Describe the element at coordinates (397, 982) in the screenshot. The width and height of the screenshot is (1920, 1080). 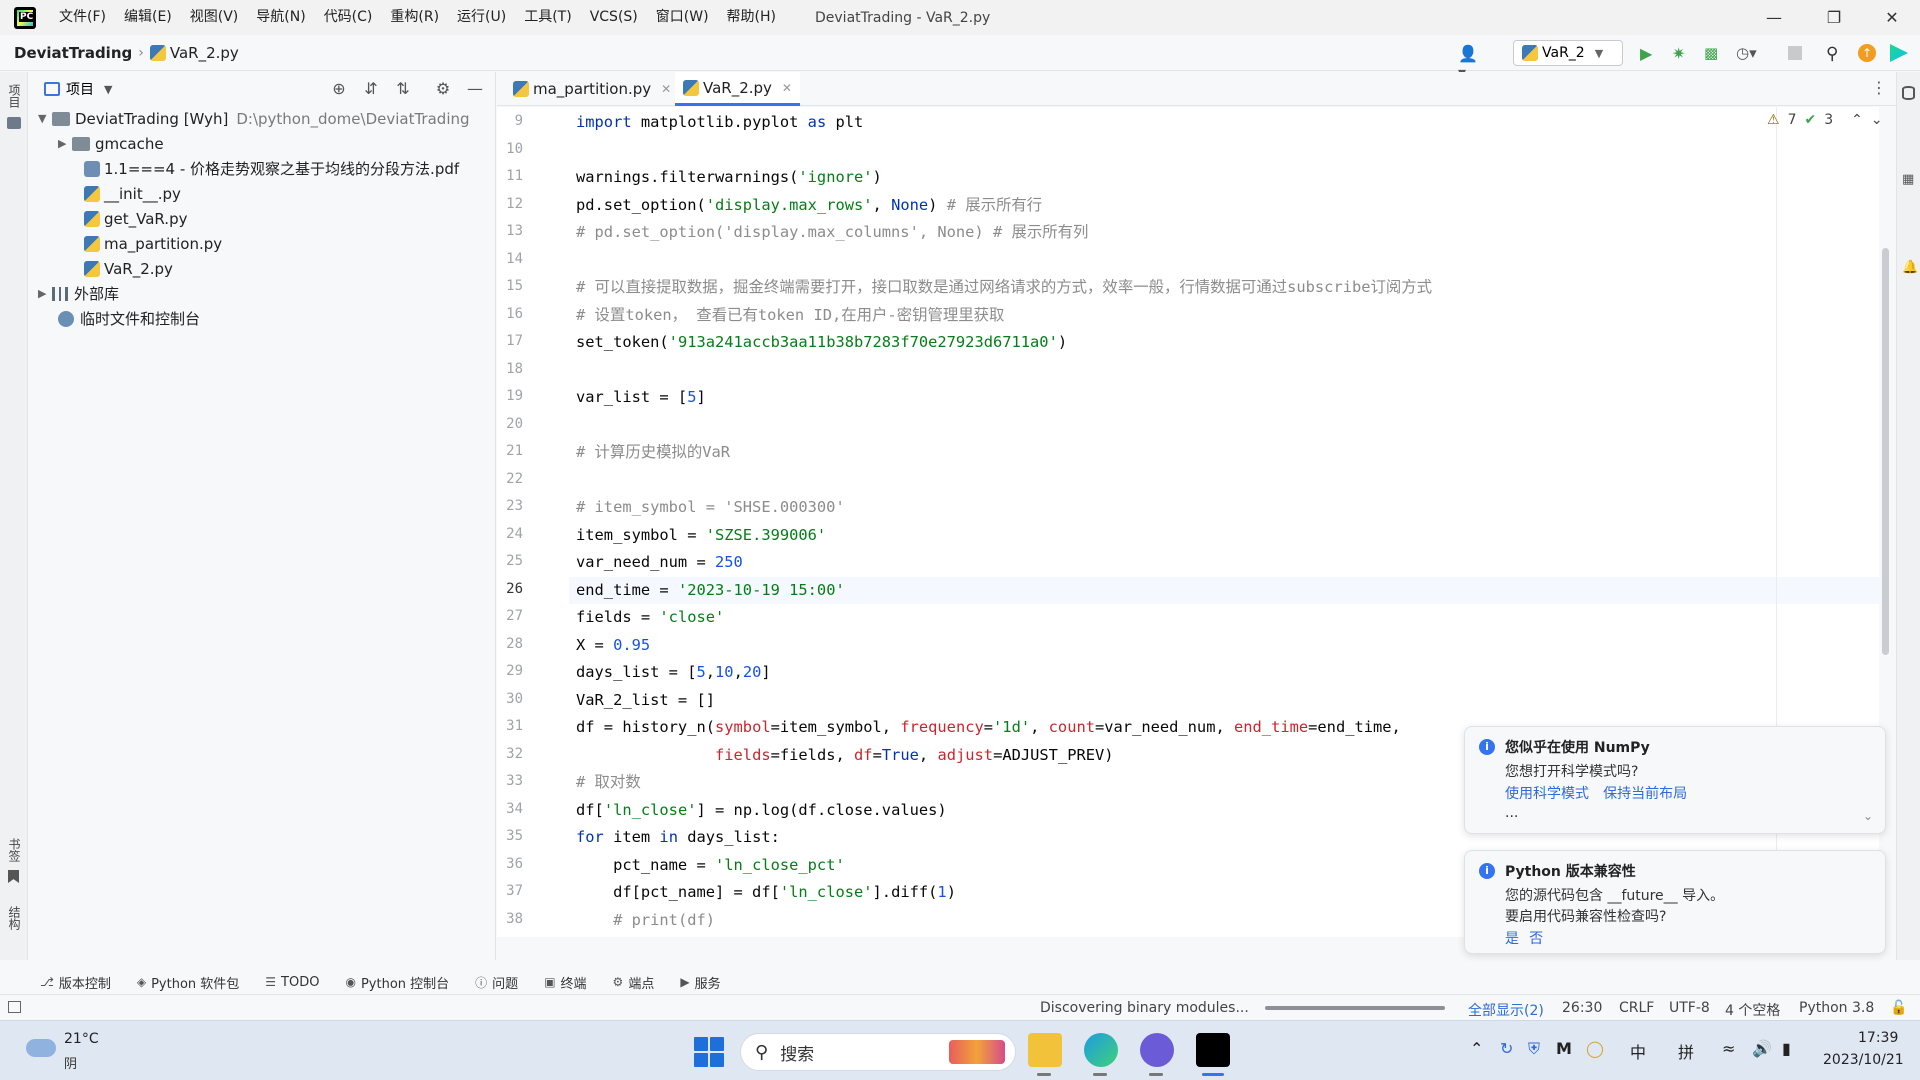
I see `tool-python-console: ◉ Python 控制台` at that location.